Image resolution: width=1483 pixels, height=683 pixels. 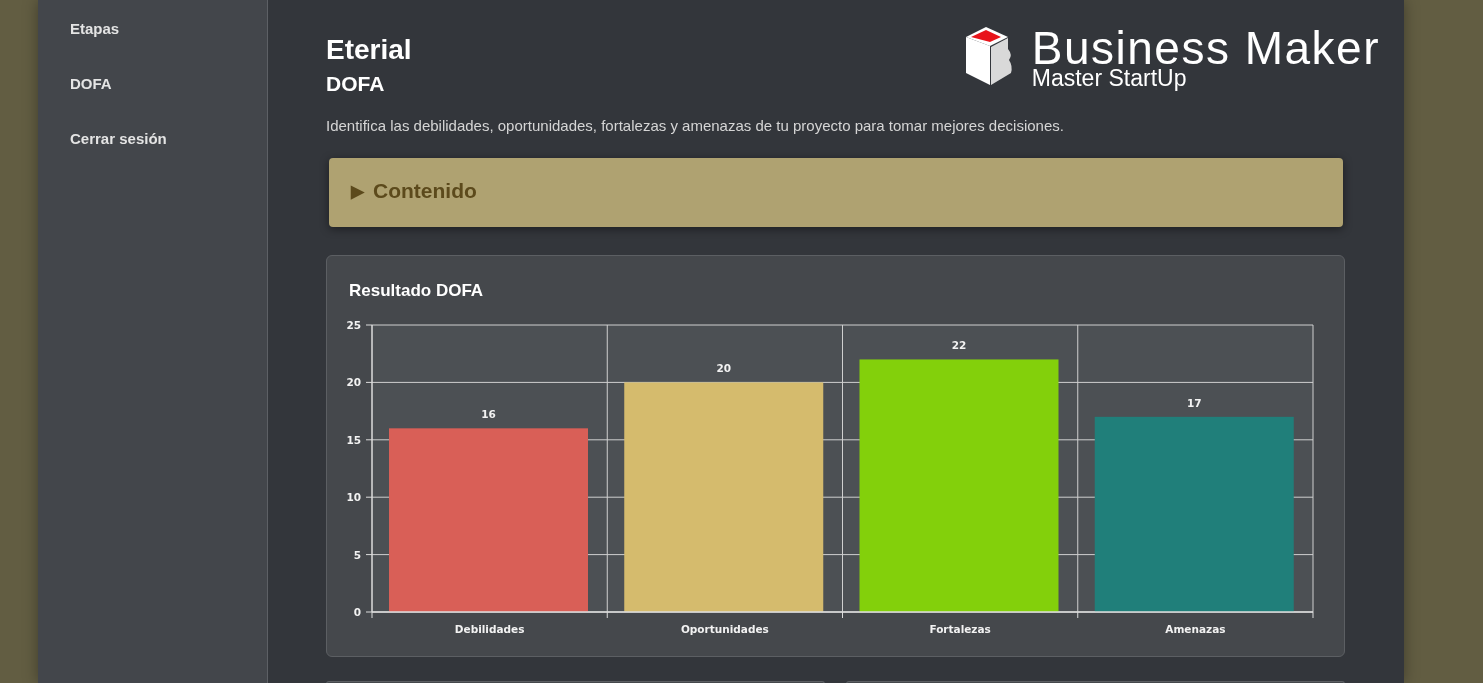 What do you see at coordinates (357, 554) in the screenshot?
I see `tick-label: 5` at bounding box center [357, 554].